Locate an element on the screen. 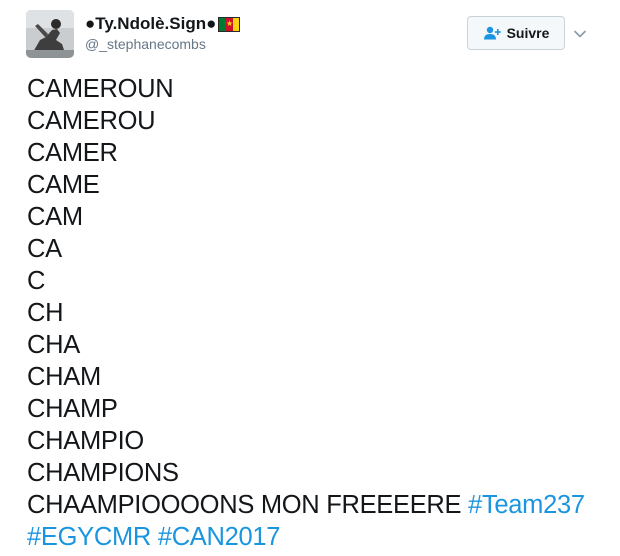 The image size is (620, 556). tweet-line: CAME is located at coordinates (63, 185).